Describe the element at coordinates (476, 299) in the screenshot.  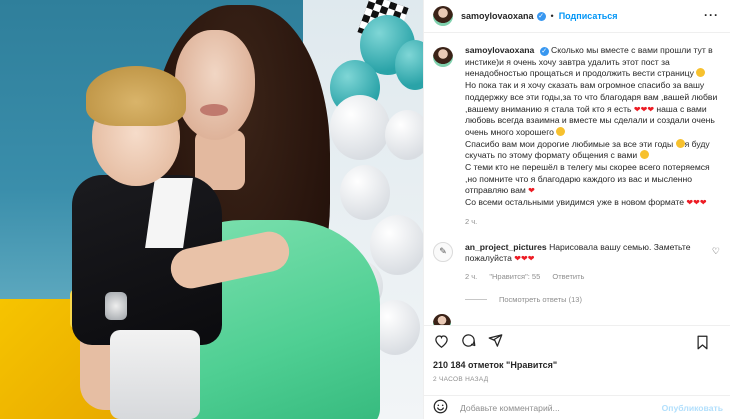
I see `replies-divider` at that location.